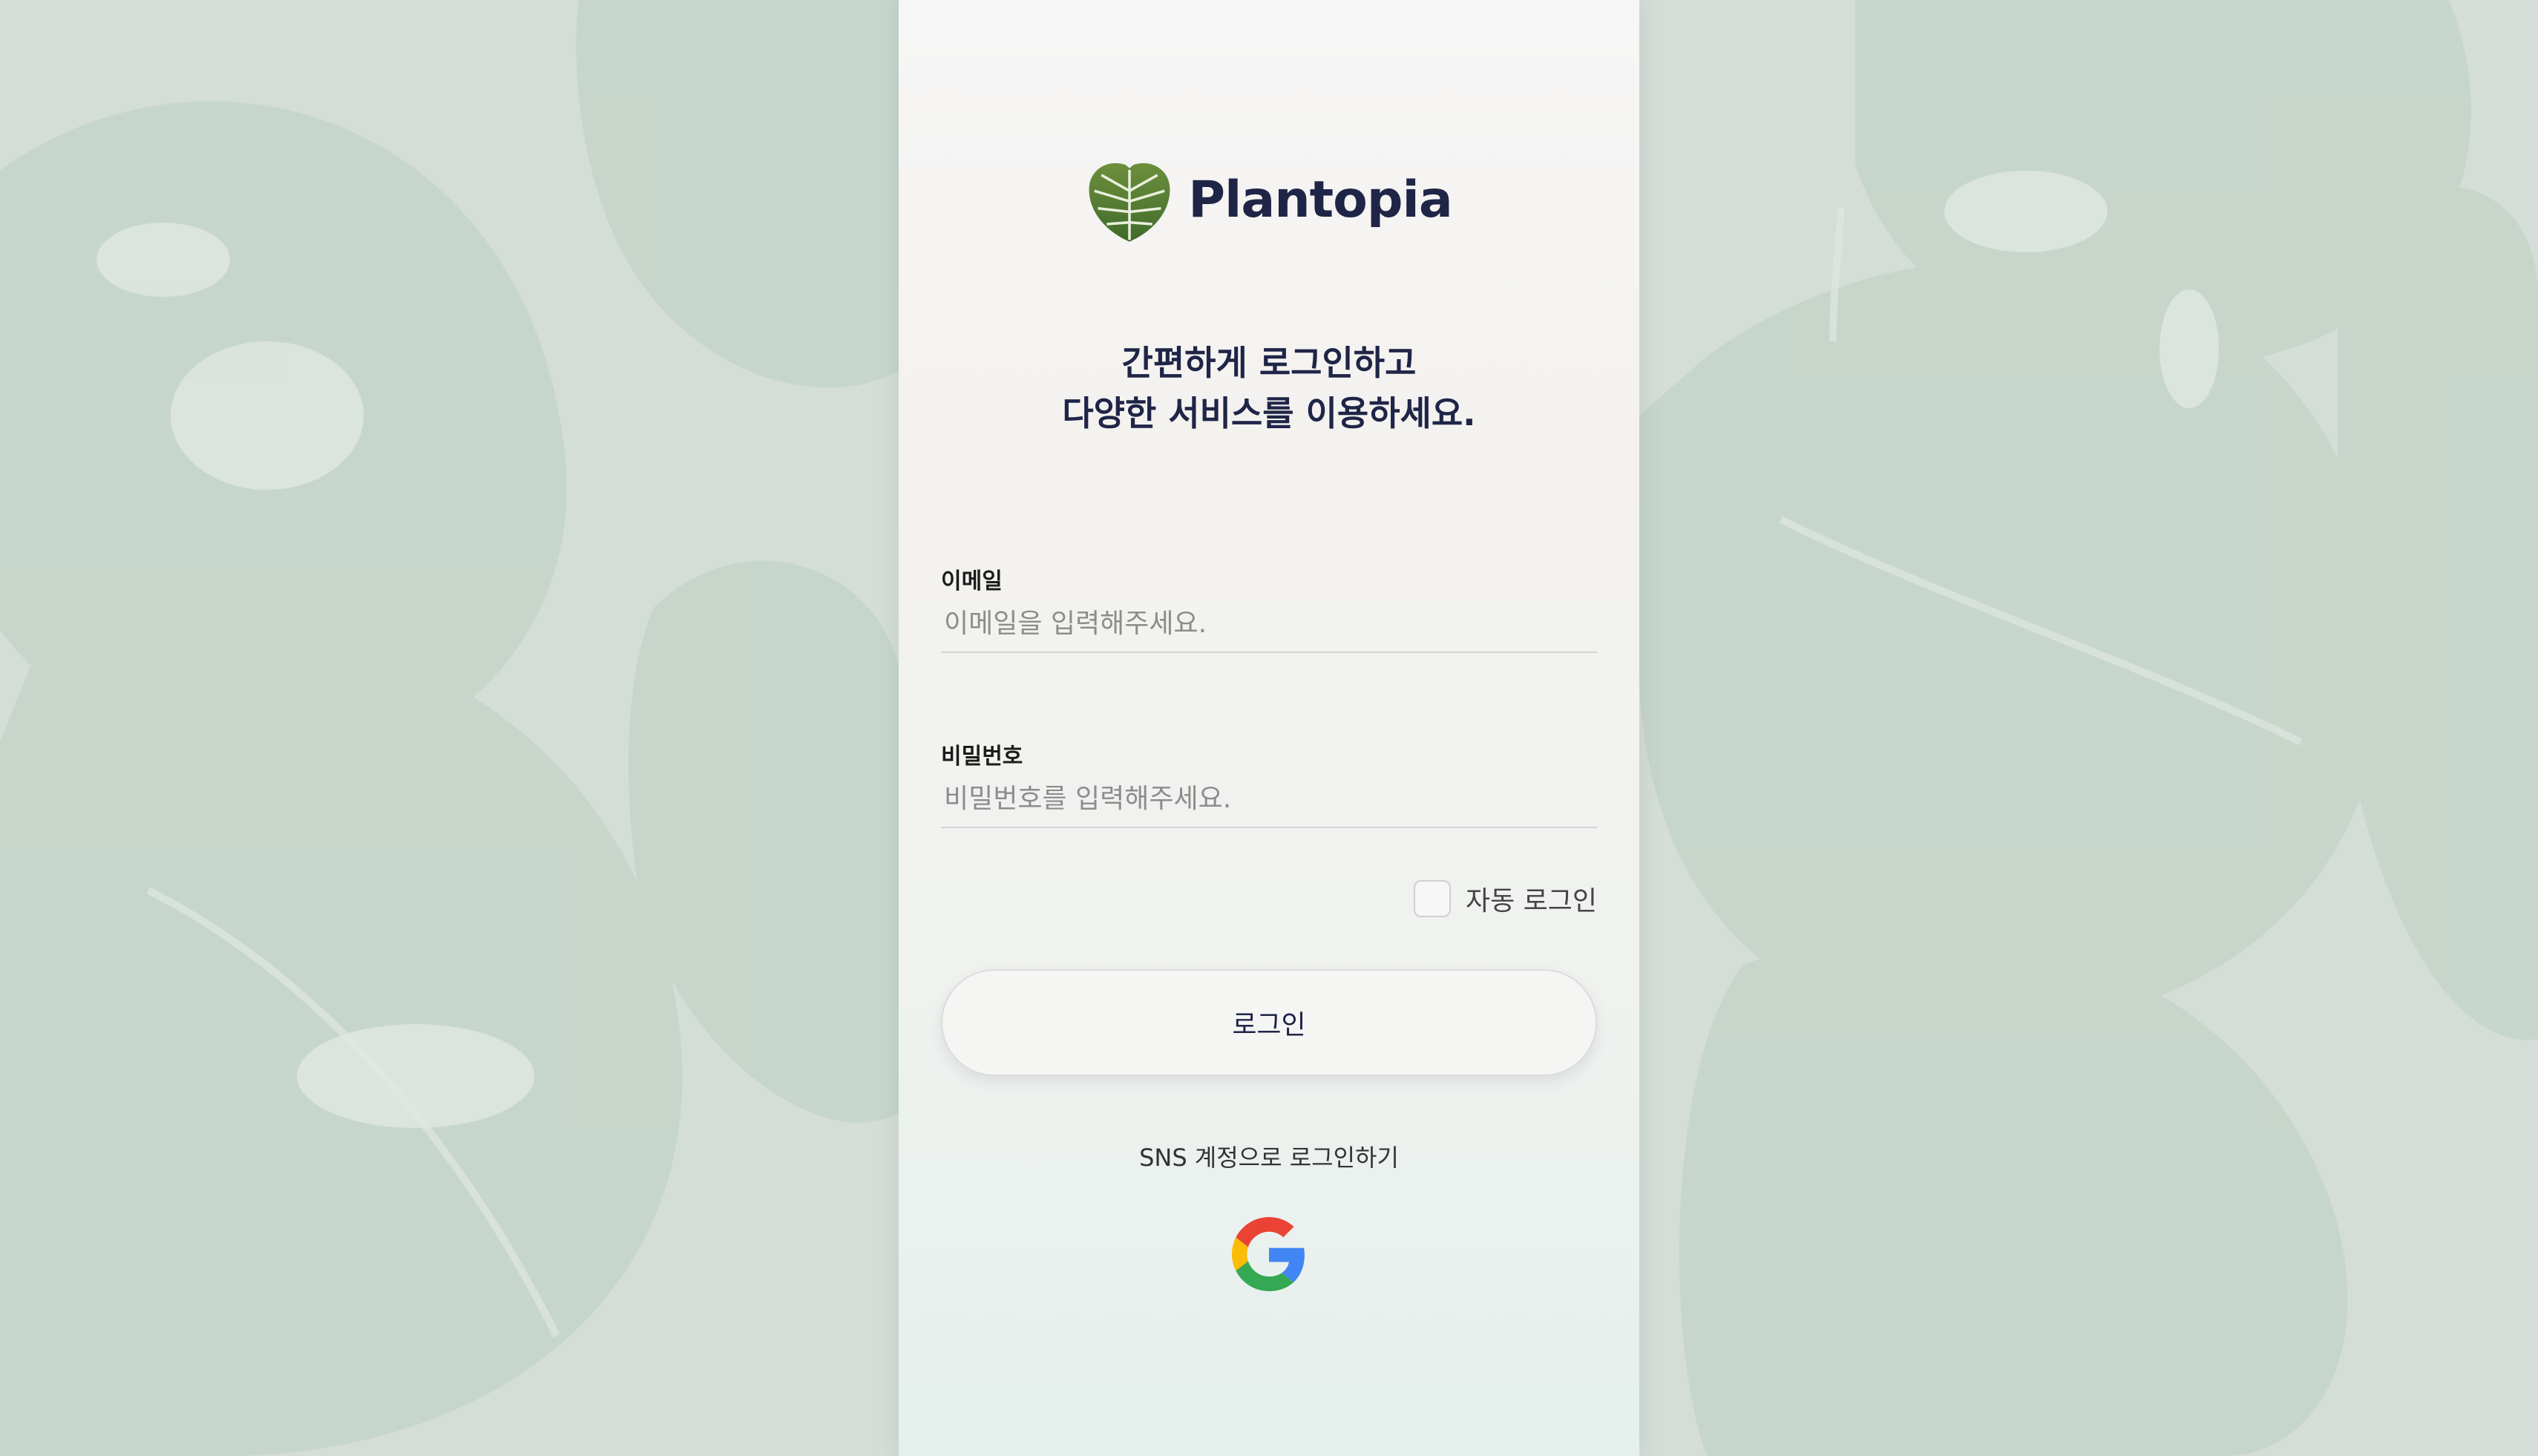 The image size is (2538, 1456). I want to click on logo: Plantopia, so click(1269, 200).